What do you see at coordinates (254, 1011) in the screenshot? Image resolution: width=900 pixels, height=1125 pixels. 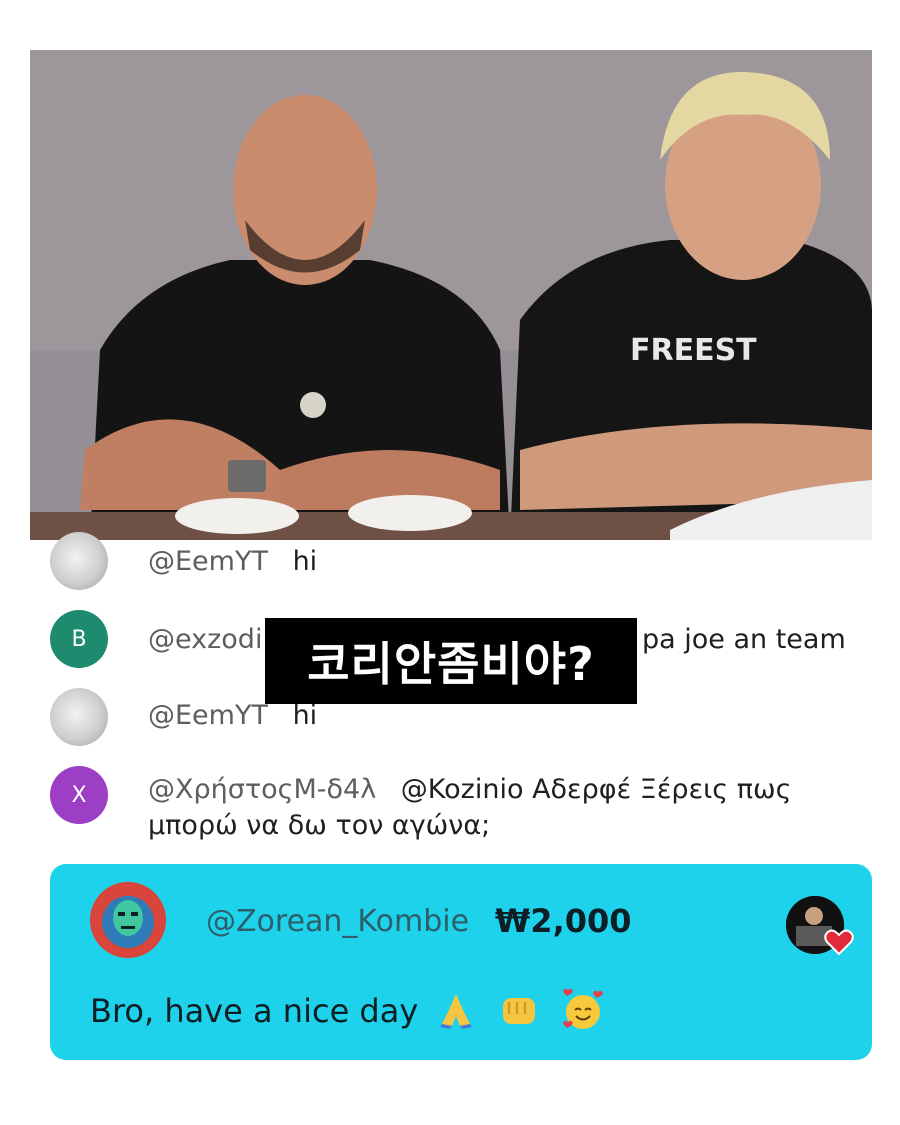 I see `super-chat-text: Bro, have a nice day` at bounding box center [254, 1011].